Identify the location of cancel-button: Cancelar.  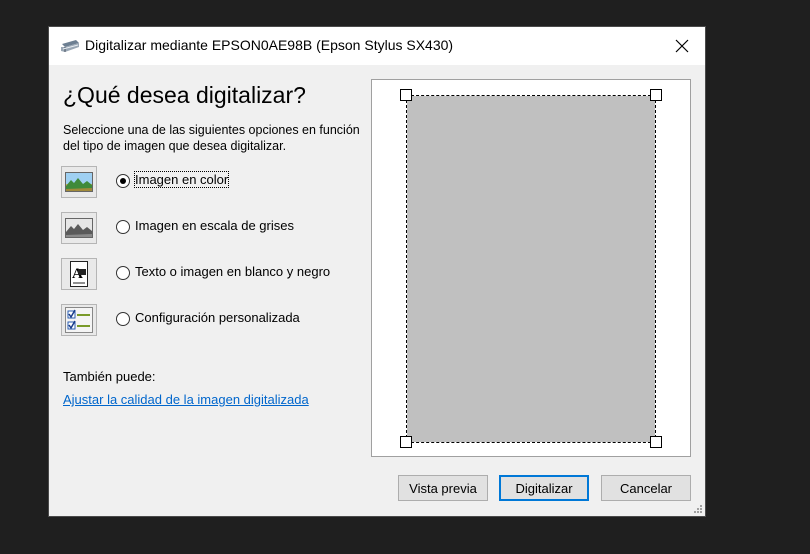
(646, 488).